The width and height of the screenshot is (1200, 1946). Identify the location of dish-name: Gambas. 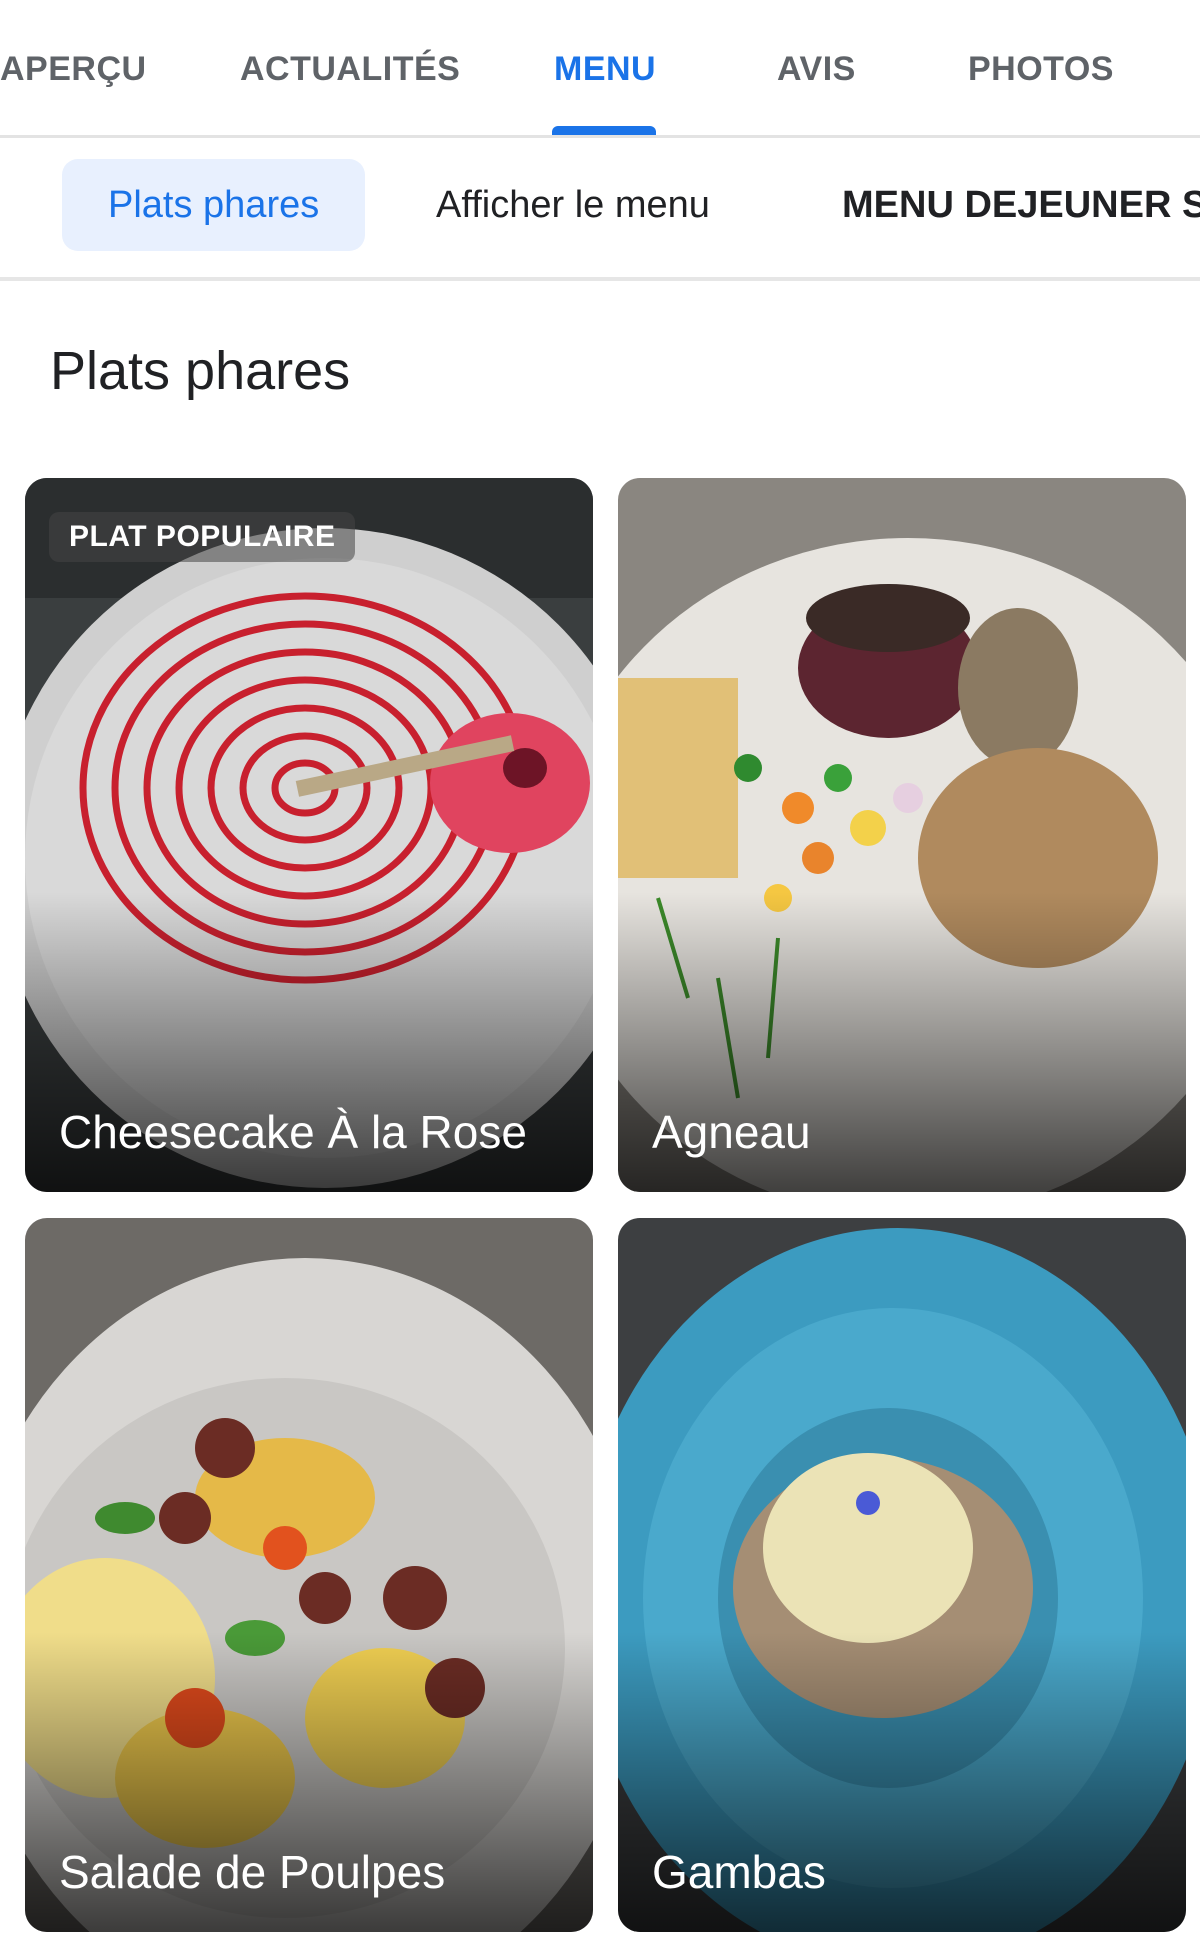
(739, 1872).